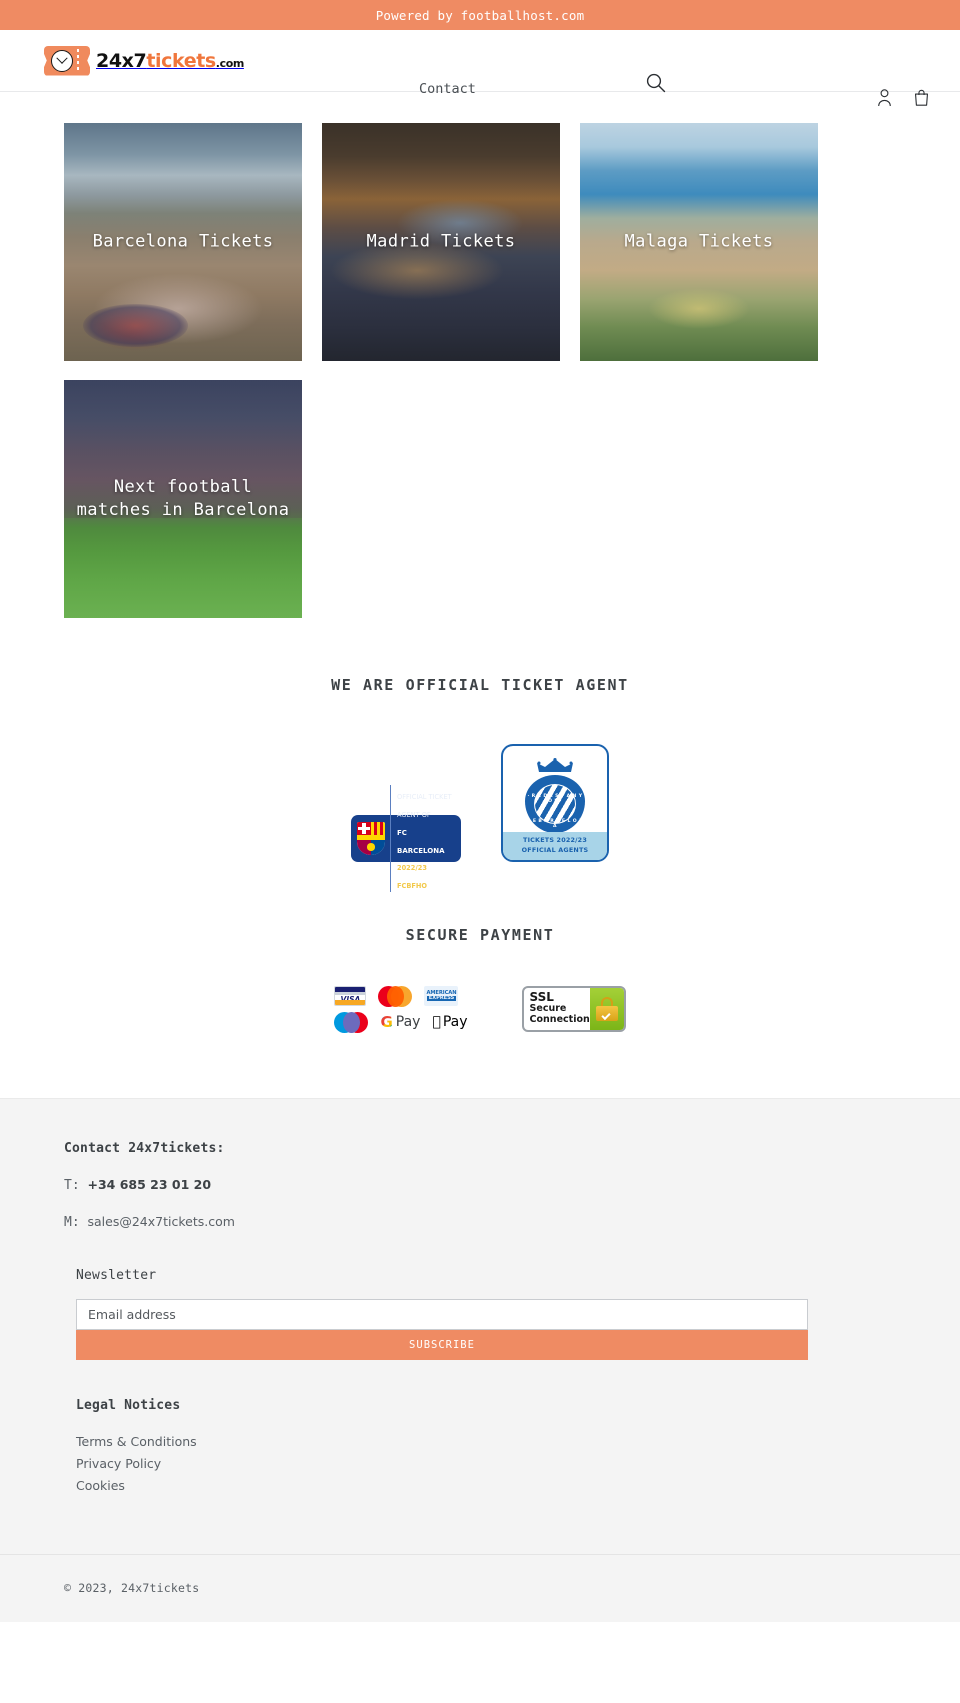 The height and width of the screenshot is (1703, 960). I want to click on account-icon, so click(884, 97).